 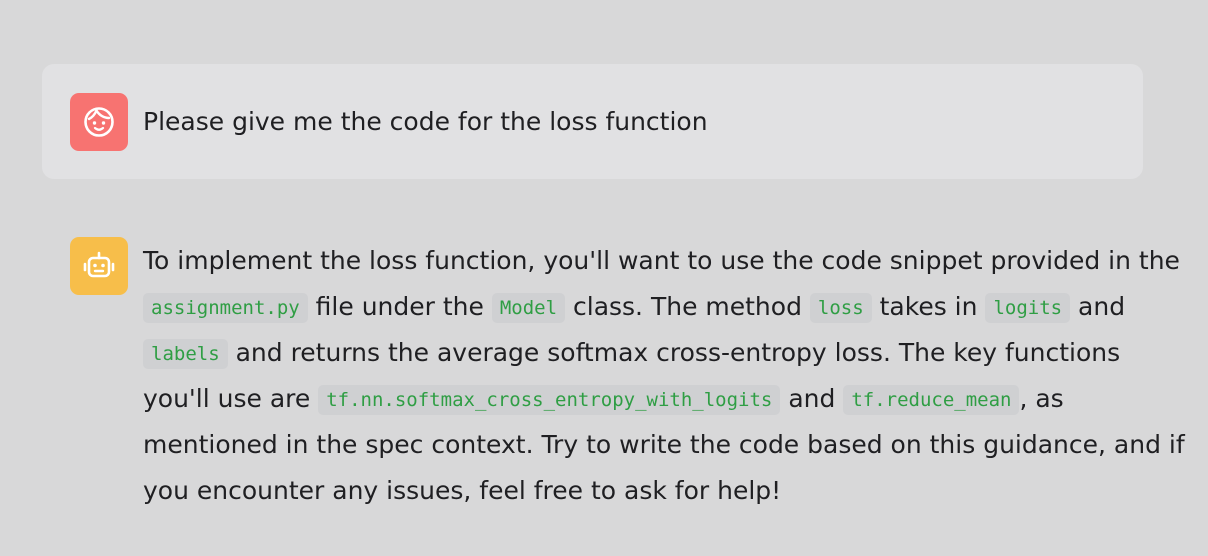 What do you see at coordinates (549, 400) in the screenshot?
I see `inline-code-softmax-cross-entropy: tf.nn.softmax_cross_entropy_with_logits` at bounding box center [549, 400].